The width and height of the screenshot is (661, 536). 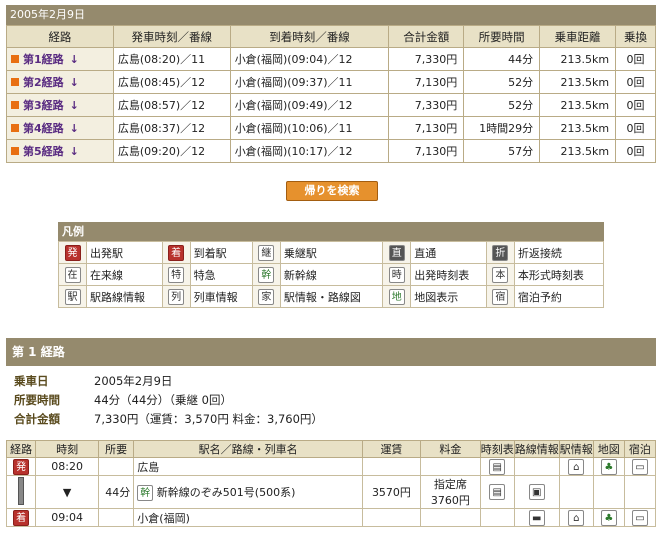 I want to click on route-link-1: 第1経路 ↓, so click(x=60, y=59).